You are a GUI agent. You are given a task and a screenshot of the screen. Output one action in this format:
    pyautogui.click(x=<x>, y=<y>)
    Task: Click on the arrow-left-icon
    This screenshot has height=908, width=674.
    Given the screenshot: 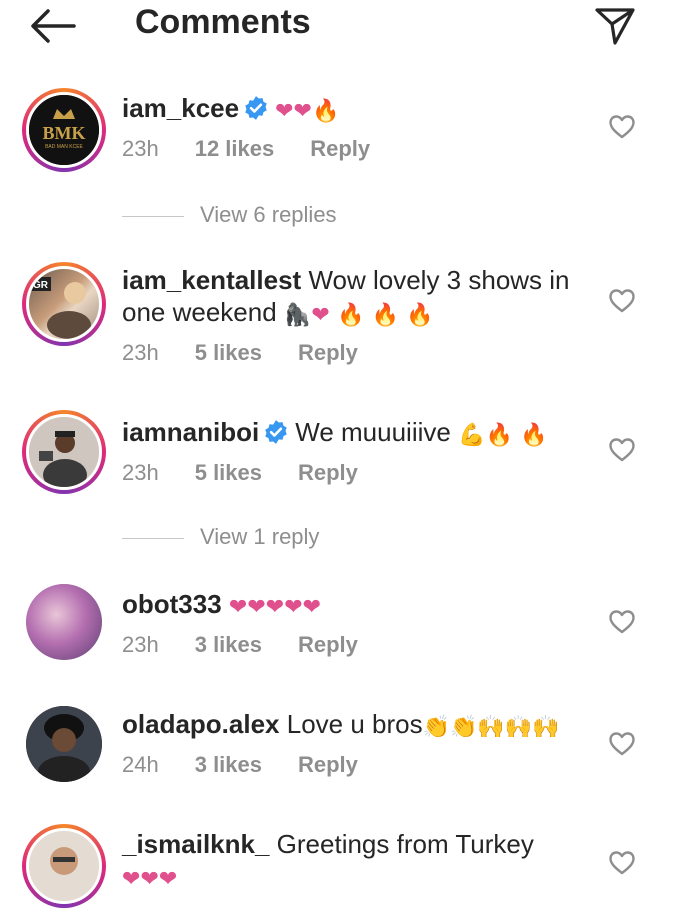 What is the action you would take?
    pyautogui.click(x=53, y=26)
    